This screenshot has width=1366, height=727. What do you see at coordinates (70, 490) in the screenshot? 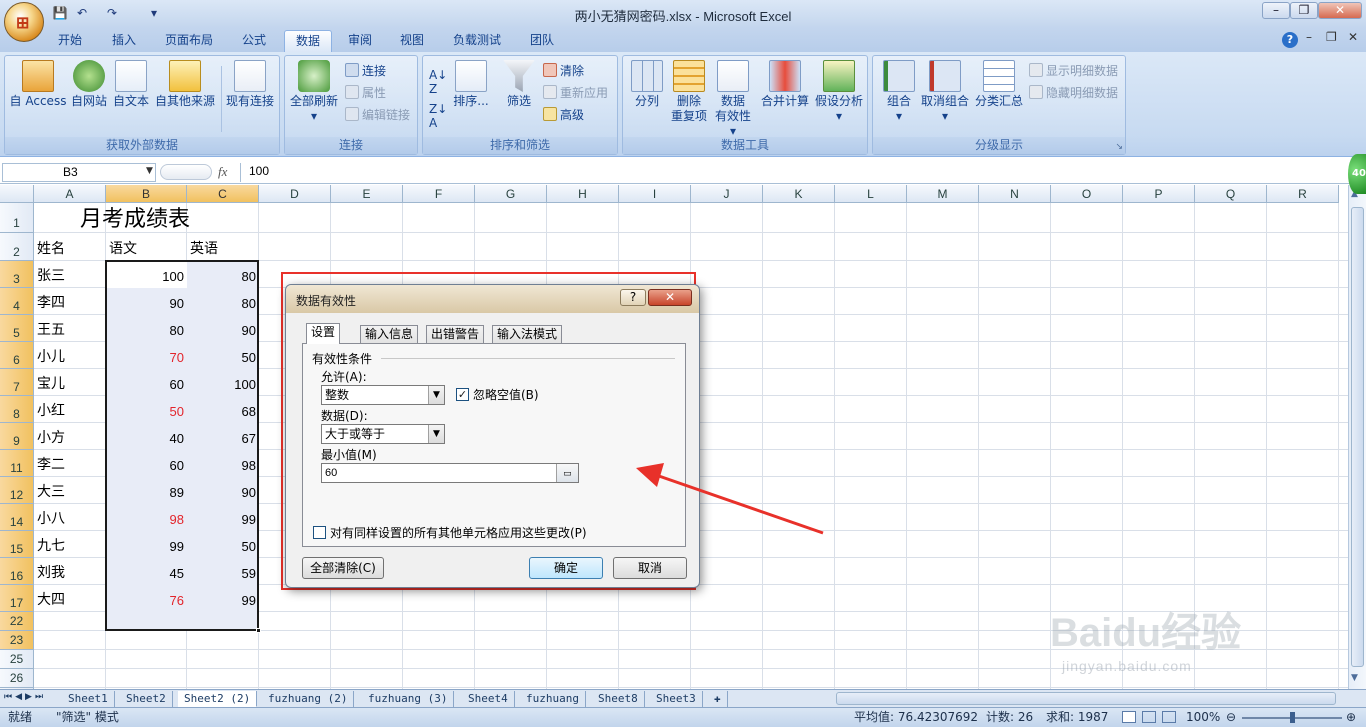
I see `name-cell: 大三` at bounding box center [70, 490].